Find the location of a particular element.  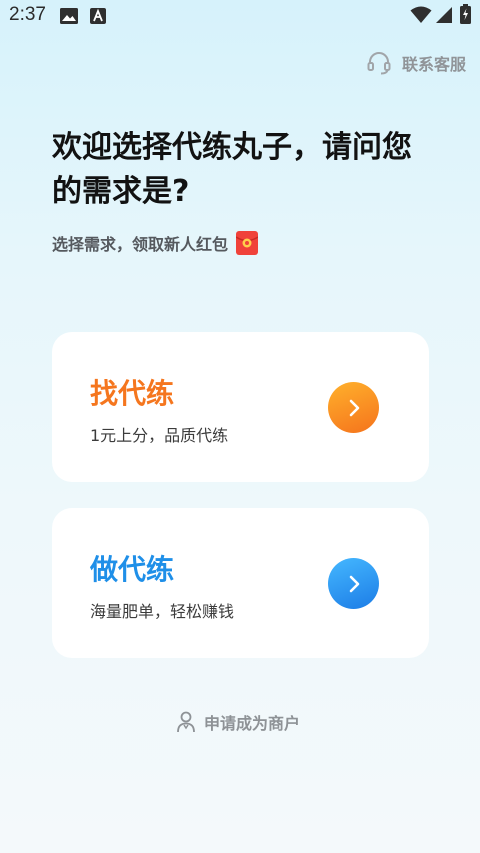

option-title: 找代练 is located at coordinates (132, 393).